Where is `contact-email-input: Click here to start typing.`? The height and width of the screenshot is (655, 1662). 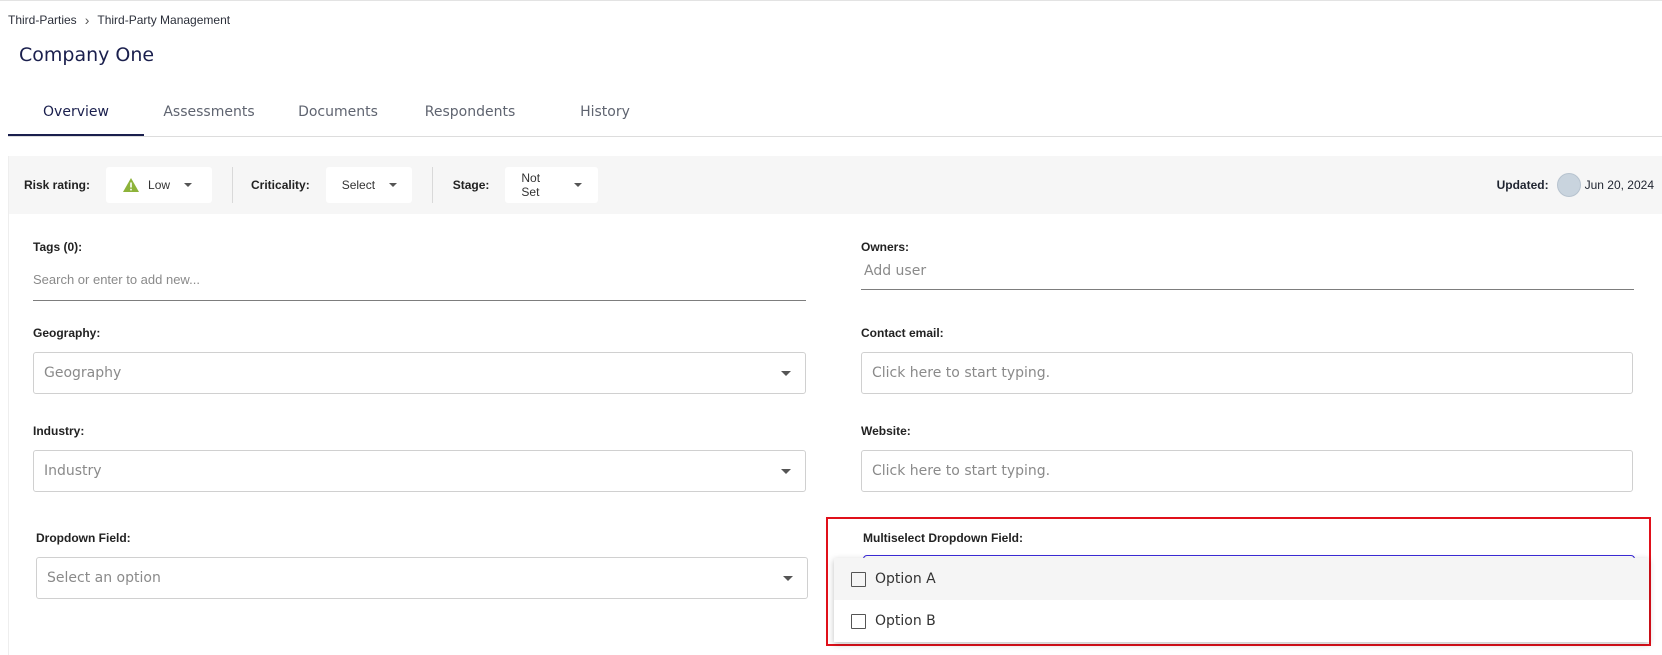
contact-email-input: Click here to start typing. is located at coordinates (1247, 373).